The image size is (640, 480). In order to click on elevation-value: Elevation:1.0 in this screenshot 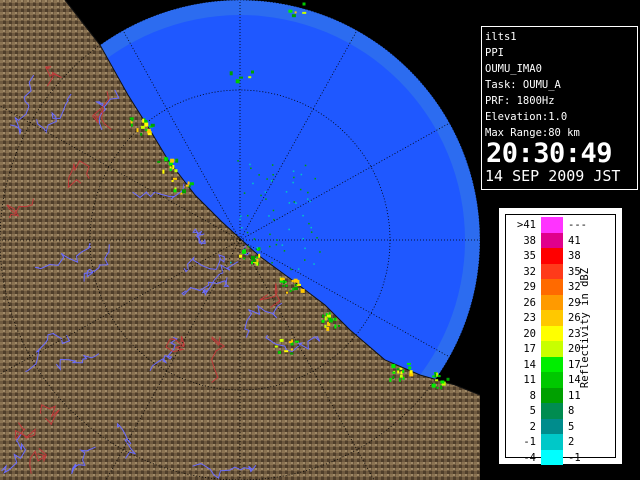, I will do `click(526, 117)`.